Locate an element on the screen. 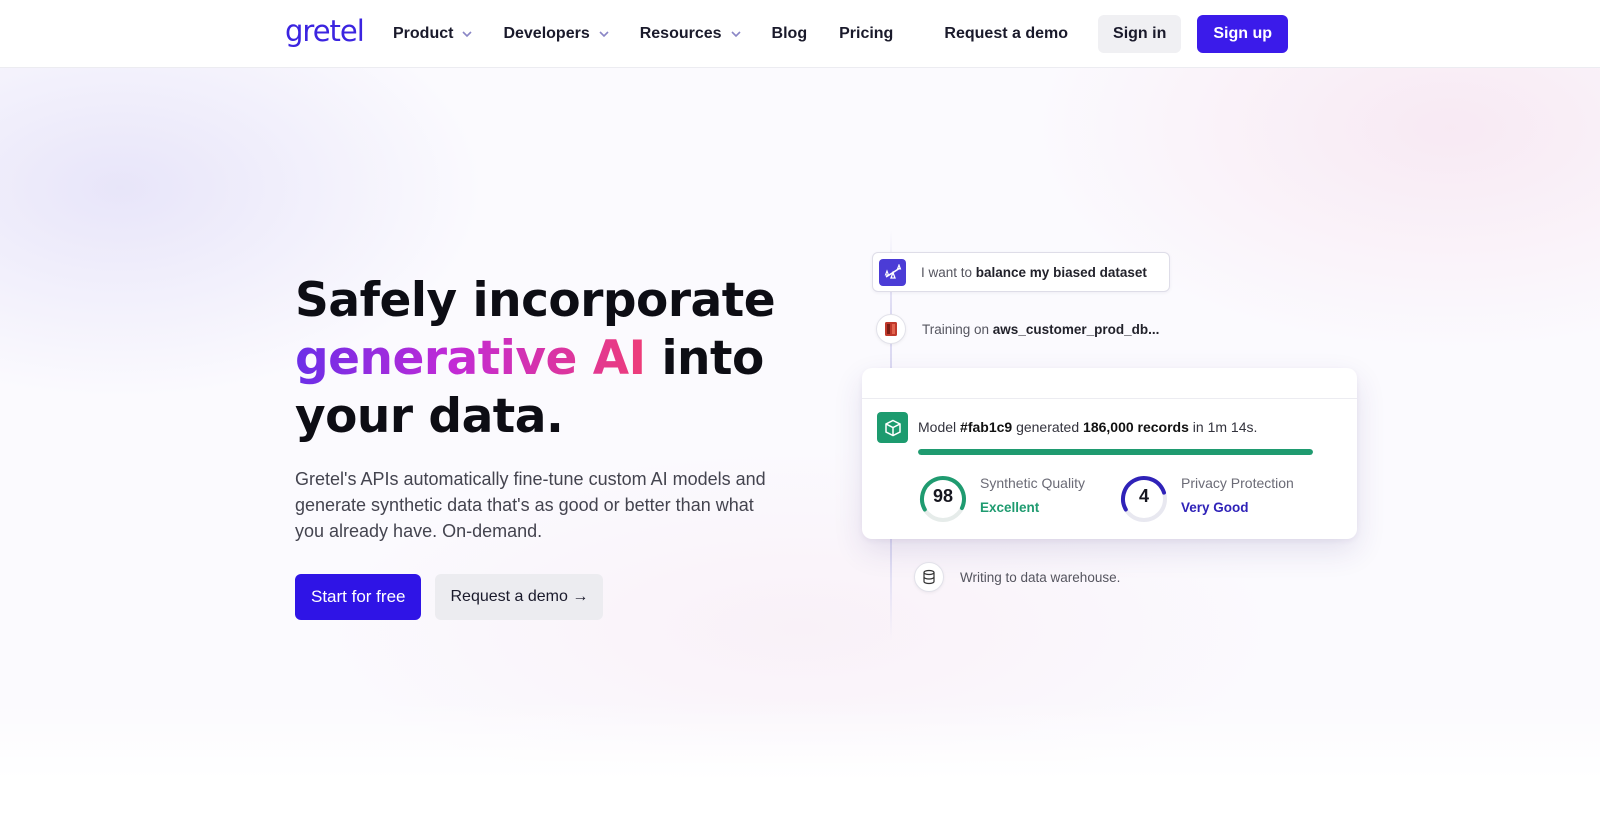  nav-item-label: Resources is located at coordinates (680, 33).